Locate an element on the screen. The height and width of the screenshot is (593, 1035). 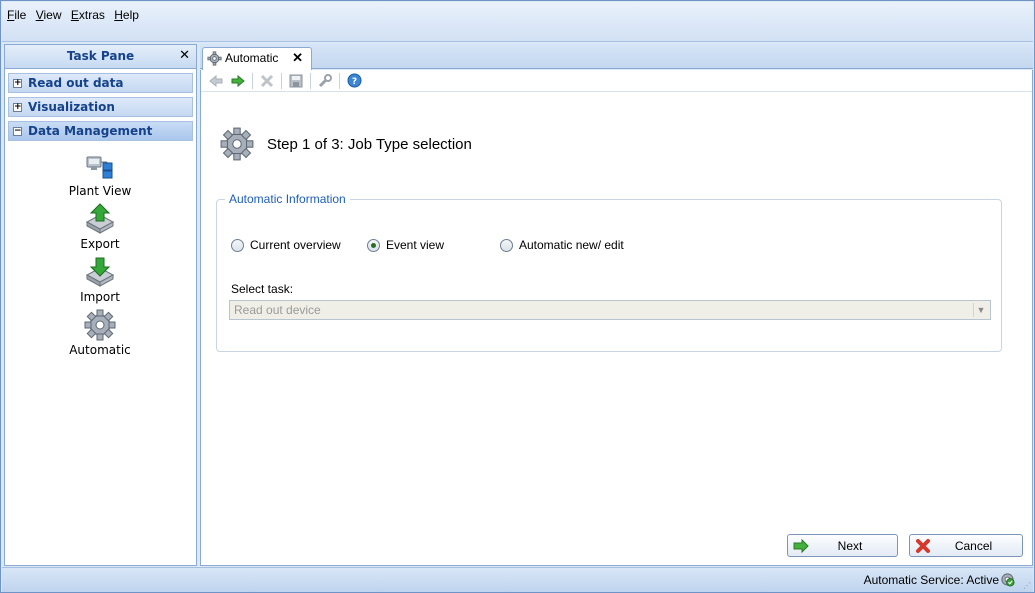
task-item-export: Export is located at coordinates (100, 226).